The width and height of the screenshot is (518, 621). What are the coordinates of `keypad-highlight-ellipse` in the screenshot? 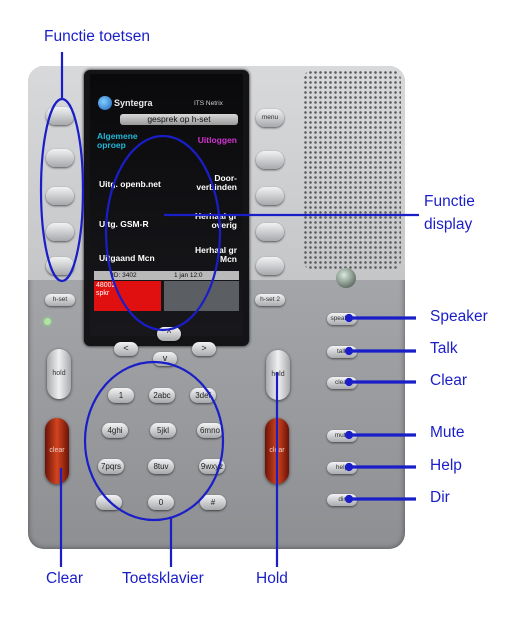 It's located at (154, 441).